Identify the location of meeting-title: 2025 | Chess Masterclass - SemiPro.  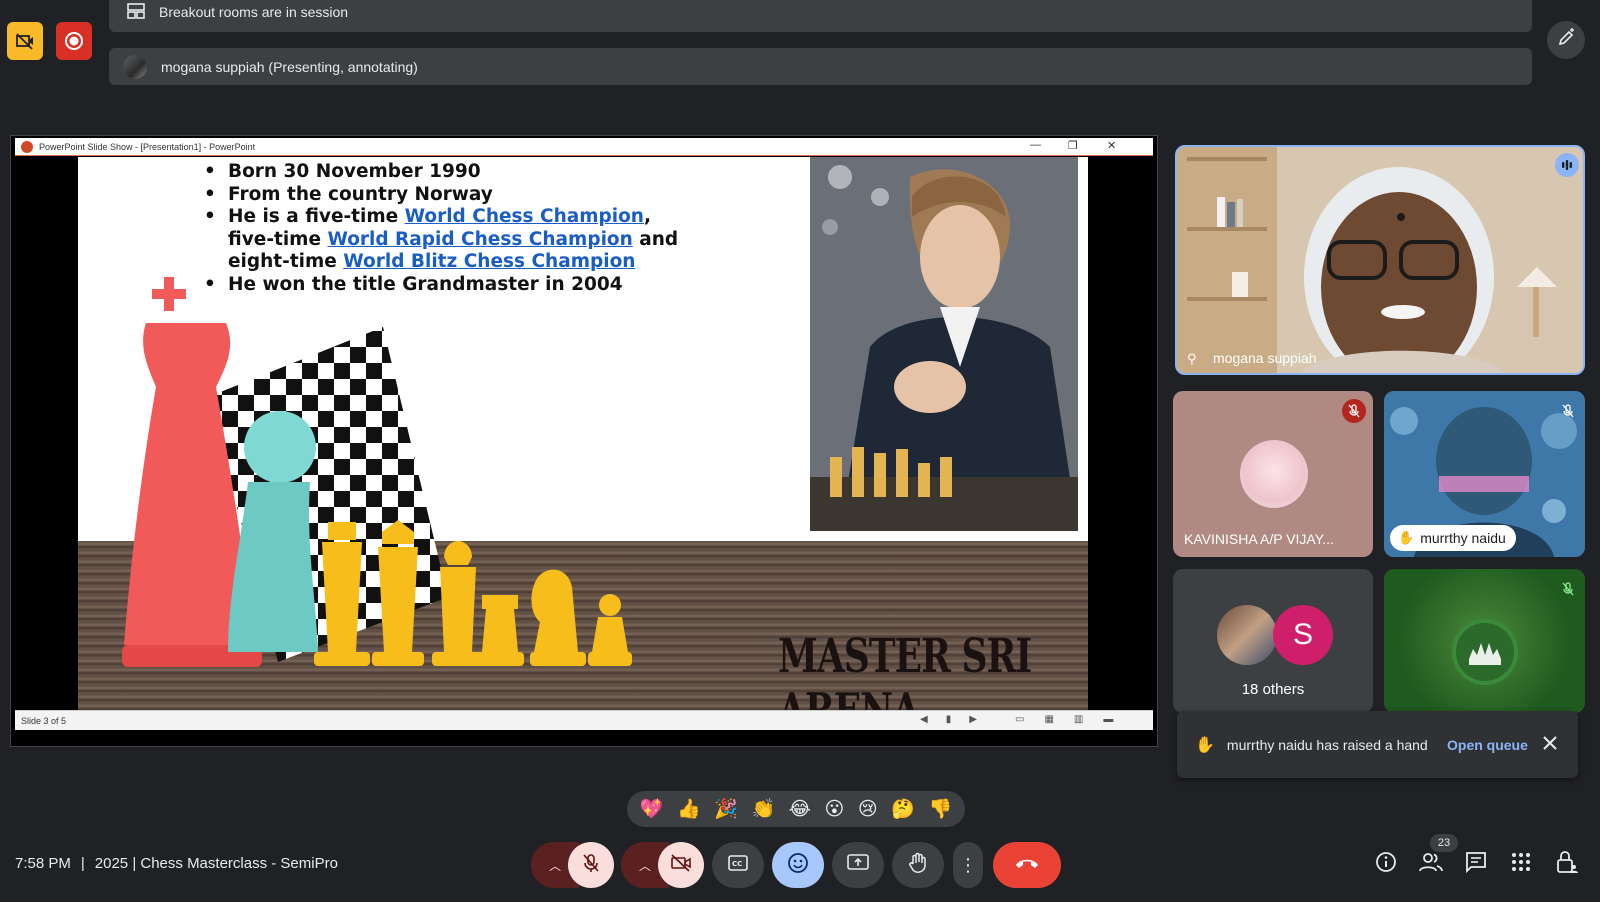
(216, 863).